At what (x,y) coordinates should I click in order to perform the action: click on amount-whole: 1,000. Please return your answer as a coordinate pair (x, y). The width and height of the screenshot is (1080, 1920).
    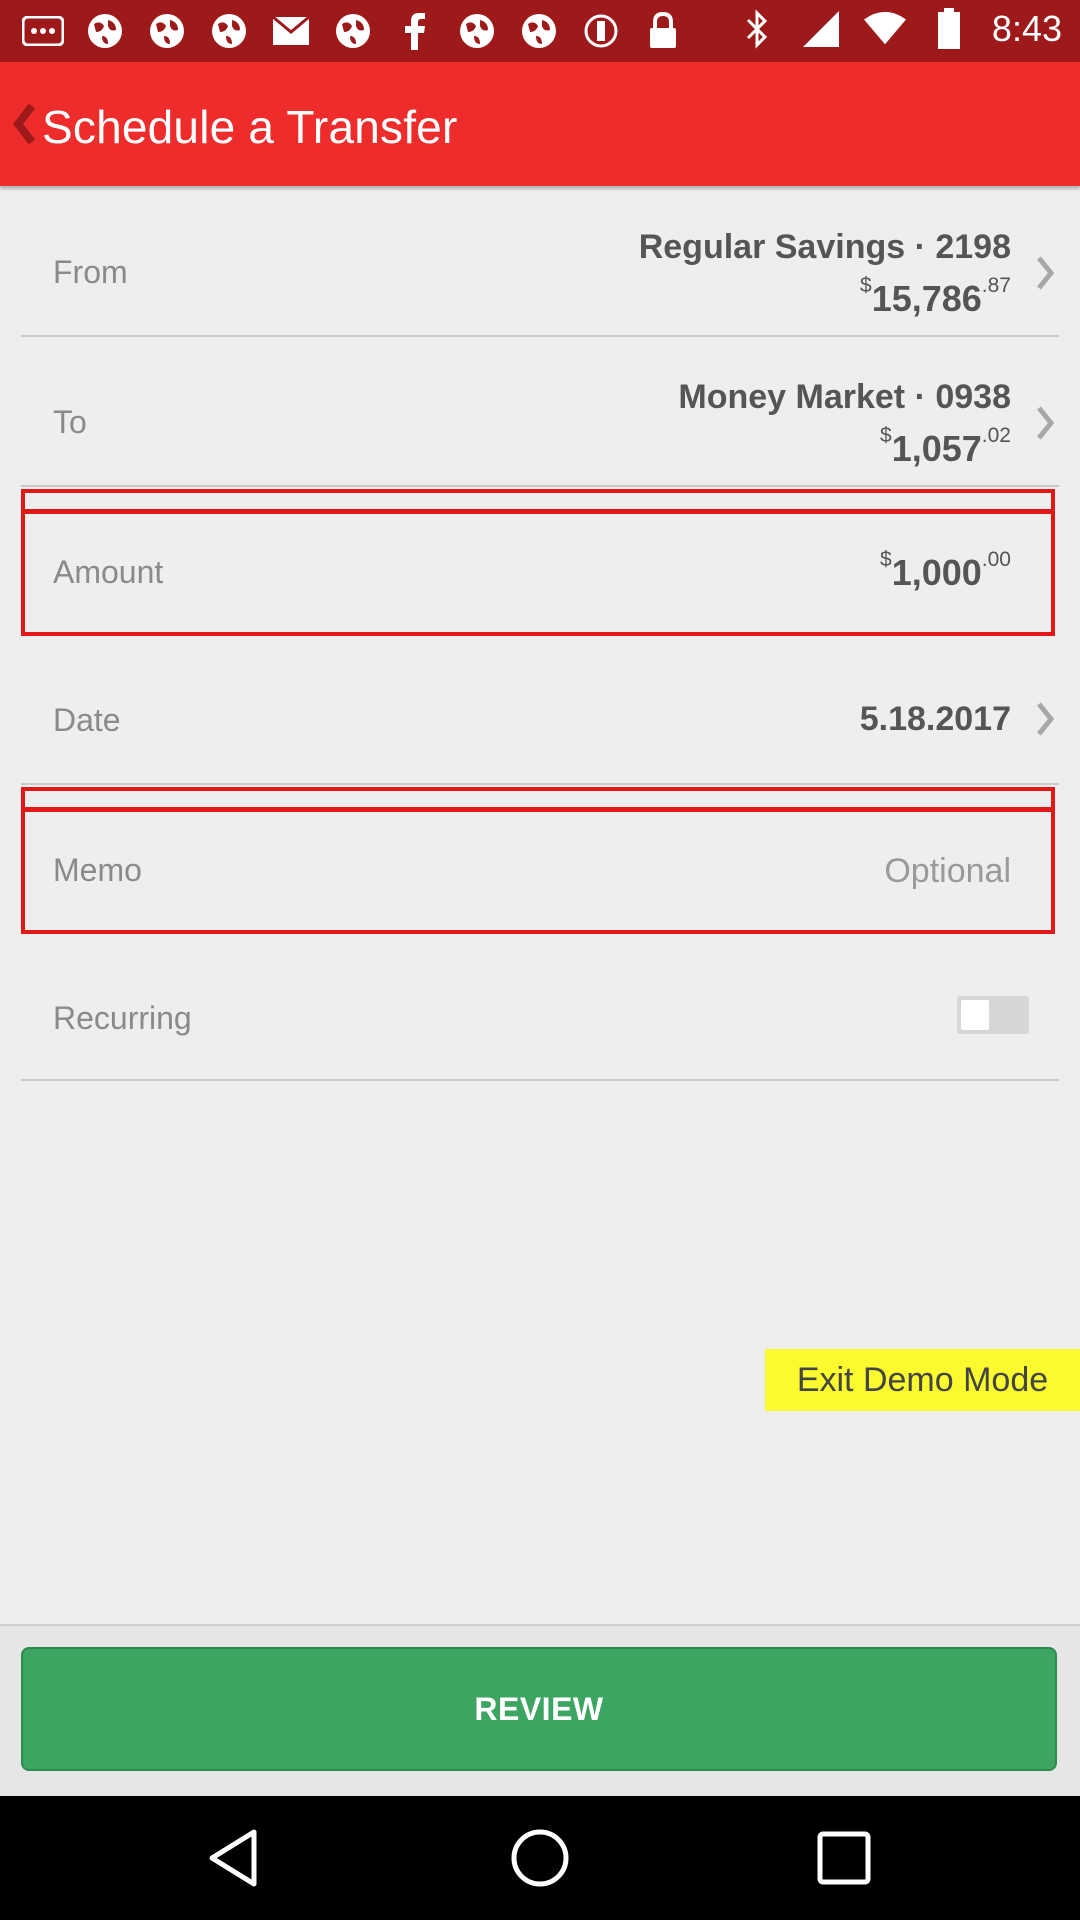
    Looking at the image, I should click on (936, 572).